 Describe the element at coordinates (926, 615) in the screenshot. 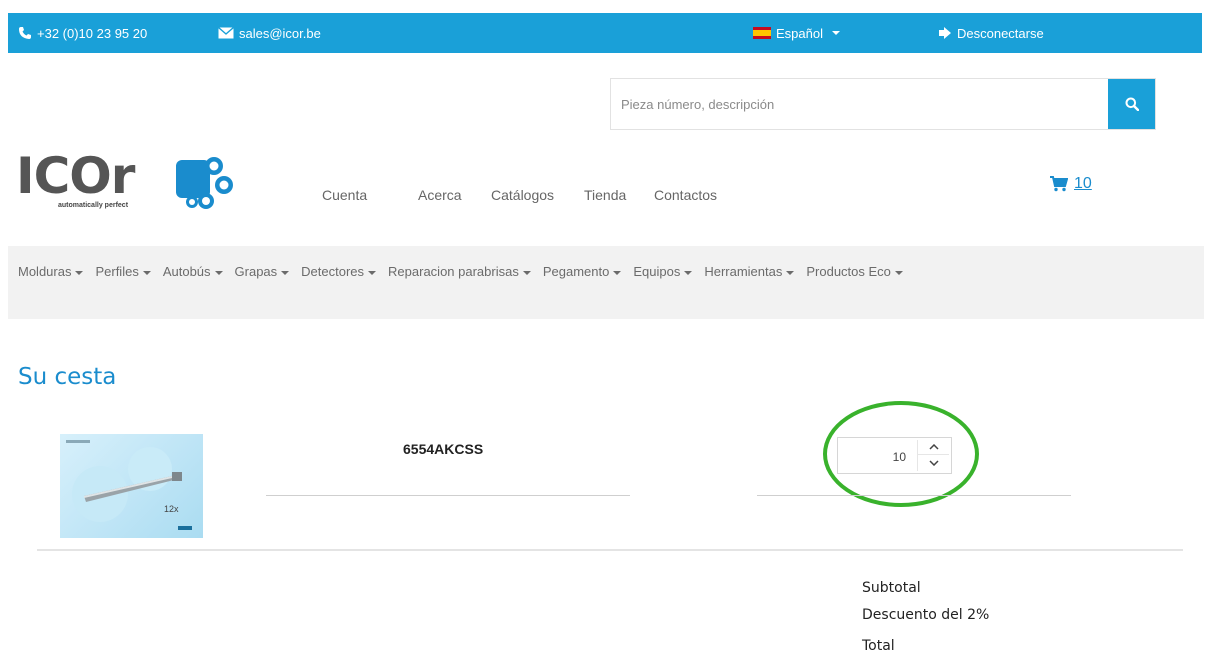

I see `discount-label: Descuento del 2%` at that location.